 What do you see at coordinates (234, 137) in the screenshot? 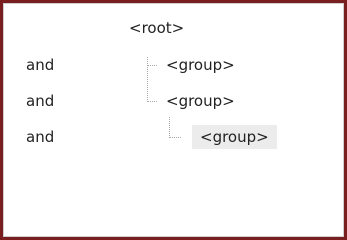
I see `tree-node-group-selected: <group>` at bounding box center [234, 137].